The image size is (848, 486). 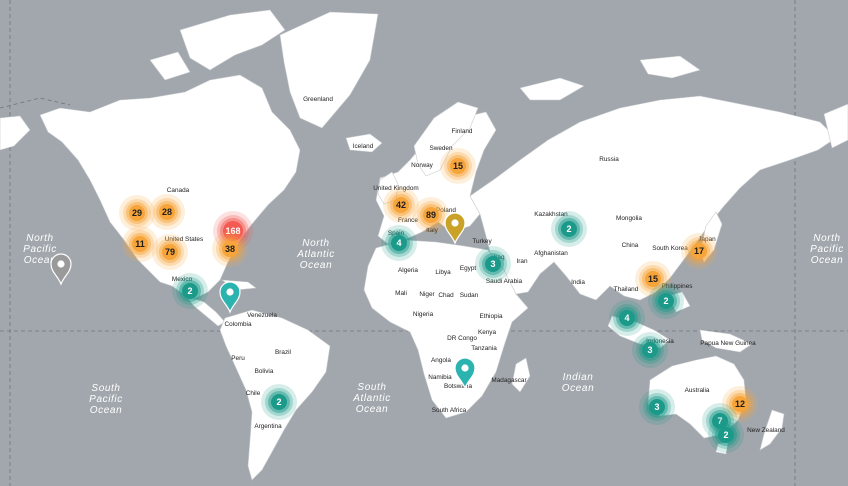 I want to click on place-label: Iceland, so click(x=363, y=146).